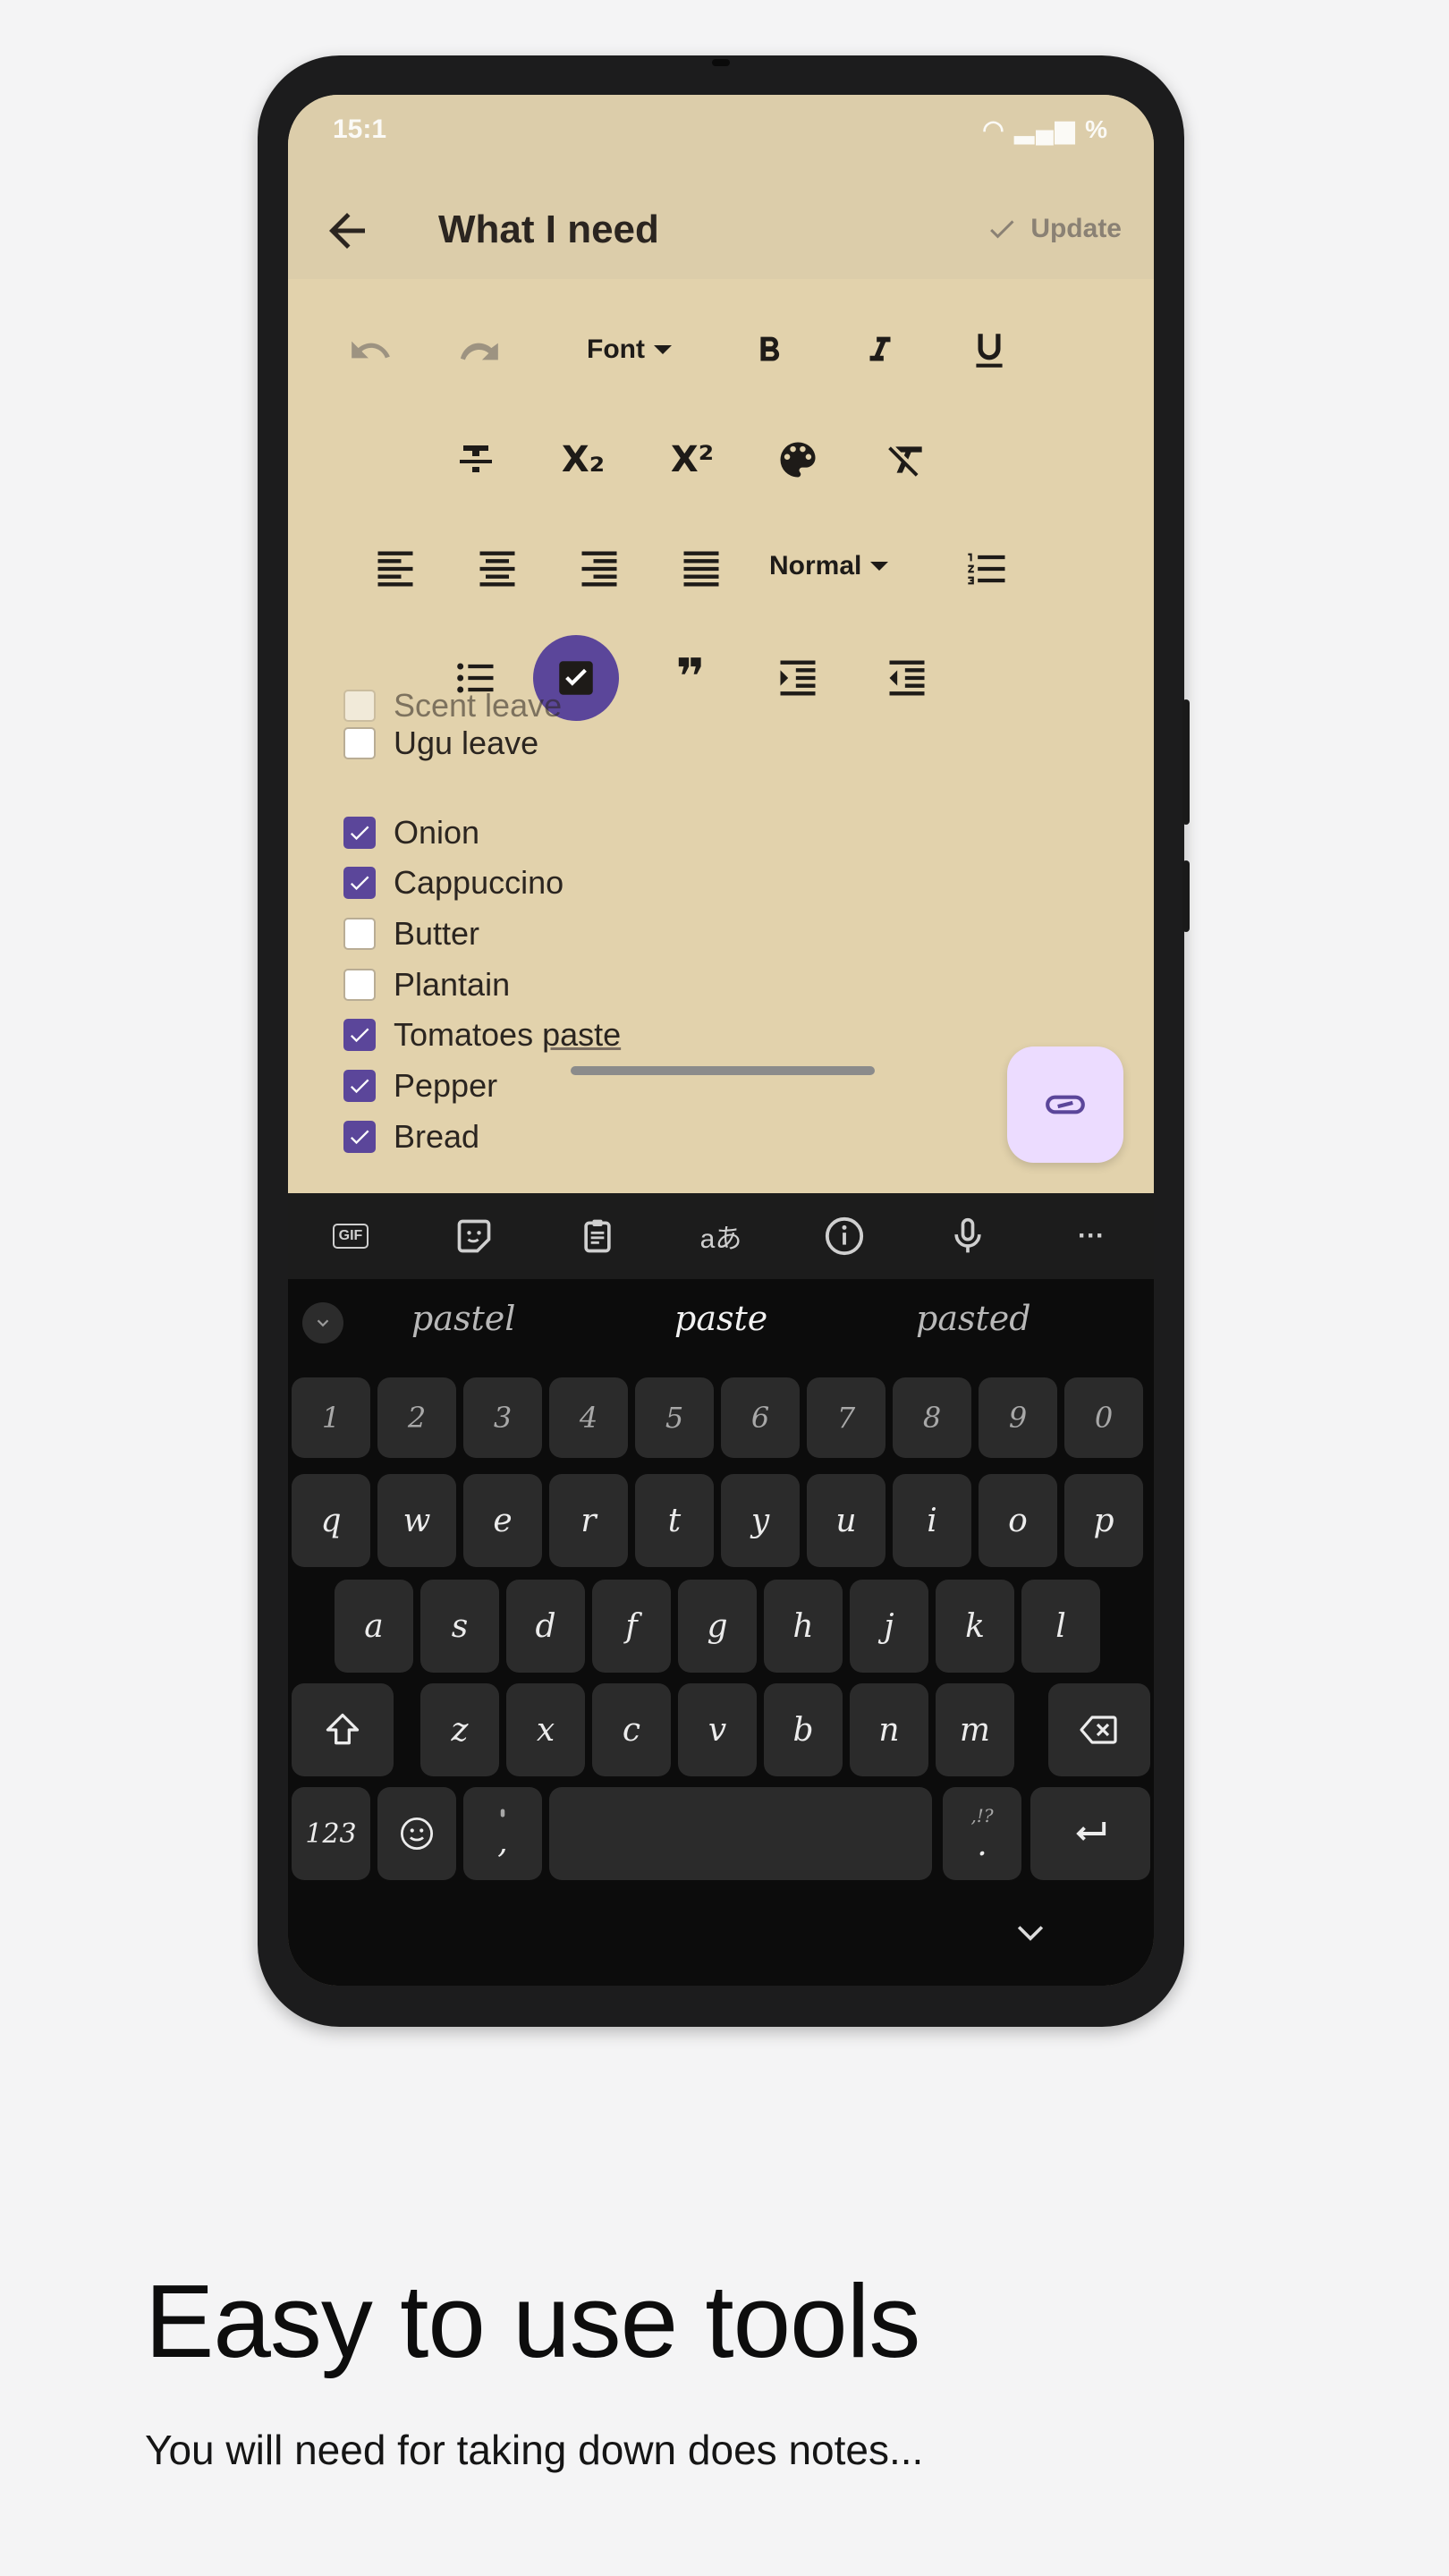 This screenshot has height=2576, width=1449. I want to click on list-item: Tomatoes paste, so click(482, 1035).